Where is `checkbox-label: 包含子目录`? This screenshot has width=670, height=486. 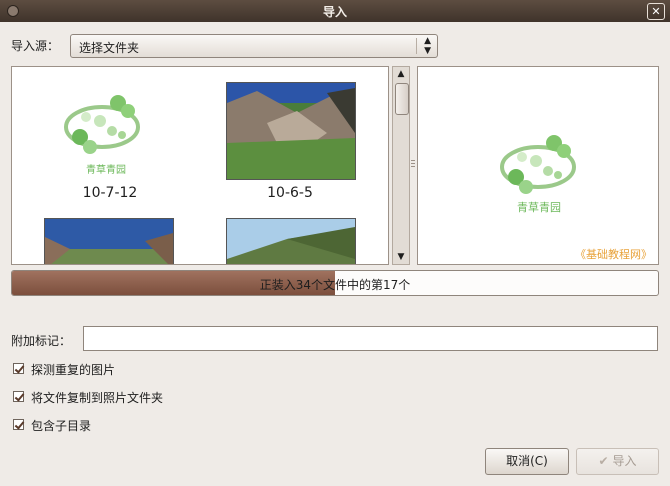
checkbox-label: 包含子目录 is located at coordinates (61, 426).